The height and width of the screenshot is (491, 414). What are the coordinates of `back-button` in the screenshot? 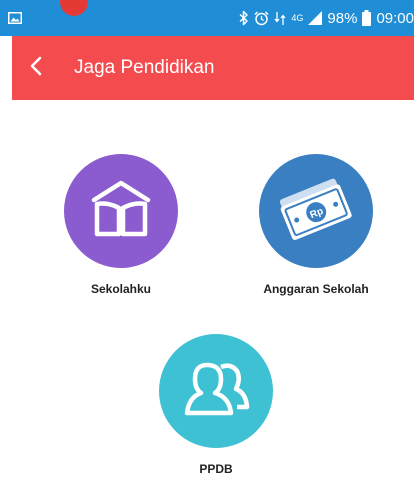 It's located at (36, 68).